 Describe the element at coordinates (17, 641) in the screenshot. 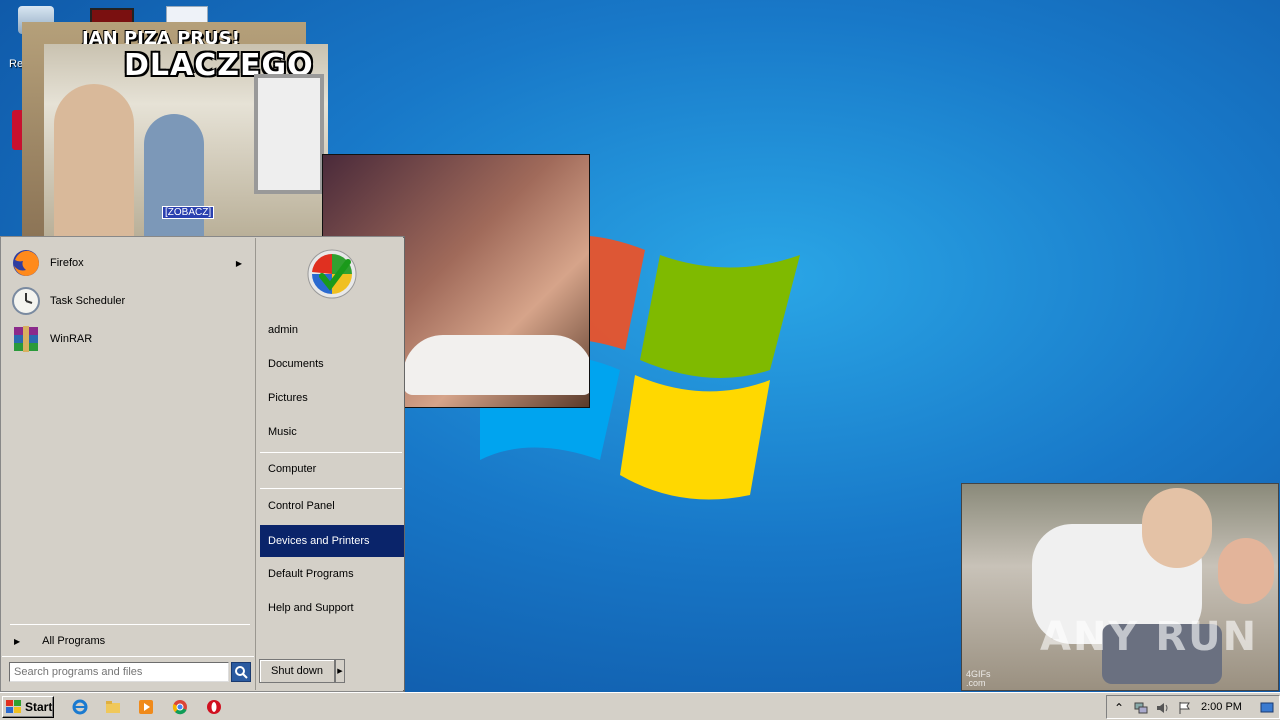

I see `all-programs-arrow-icon: ▶` at that location.